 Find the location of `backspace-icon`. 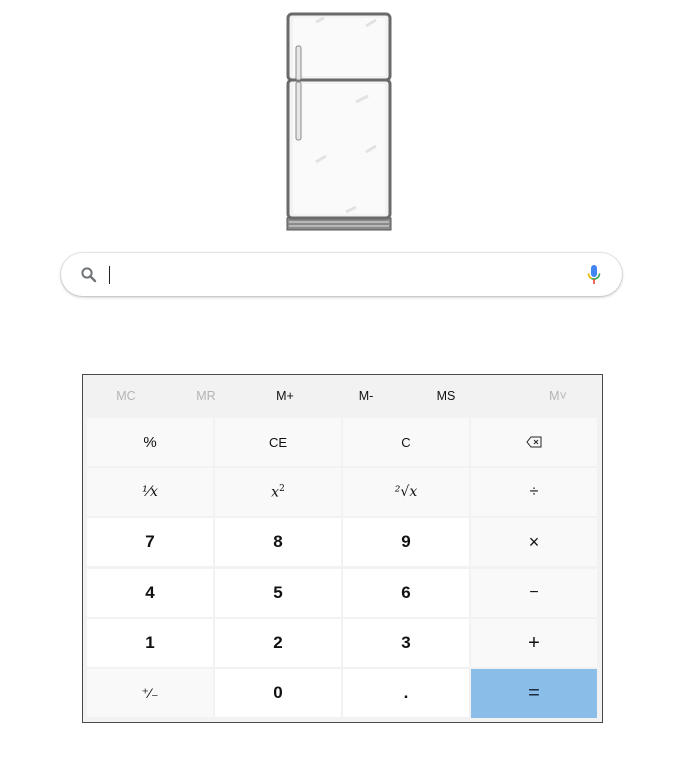

backspace-icon is located at coordinates (534, 442).